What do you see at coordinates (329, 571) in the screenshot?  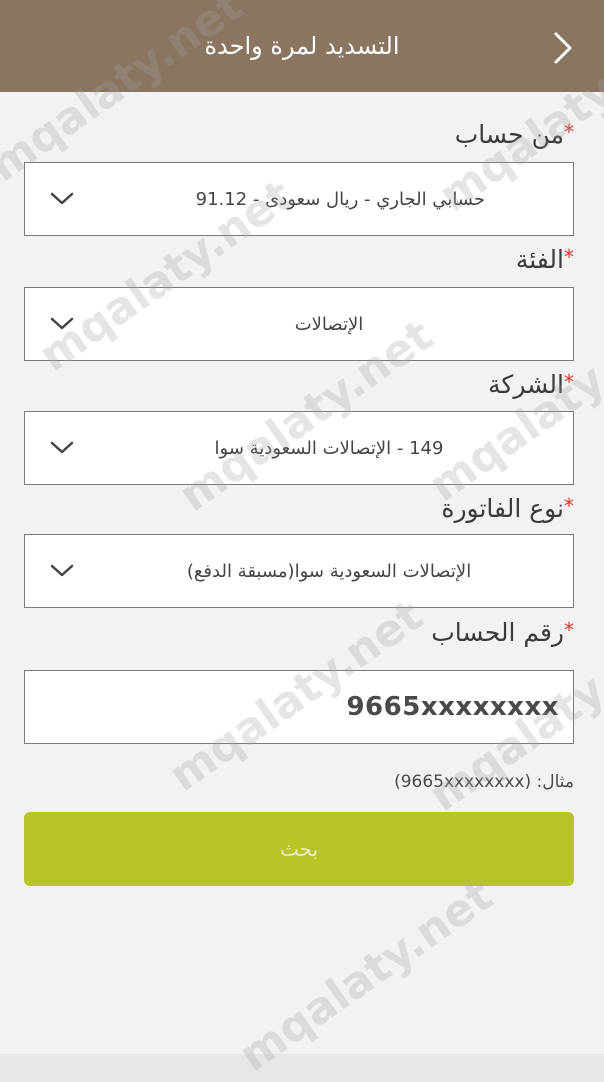 I see `bill-type-value: الإتصالات السعودية سوا(مسبقة الدفع)` at bounding box center [329, 571].